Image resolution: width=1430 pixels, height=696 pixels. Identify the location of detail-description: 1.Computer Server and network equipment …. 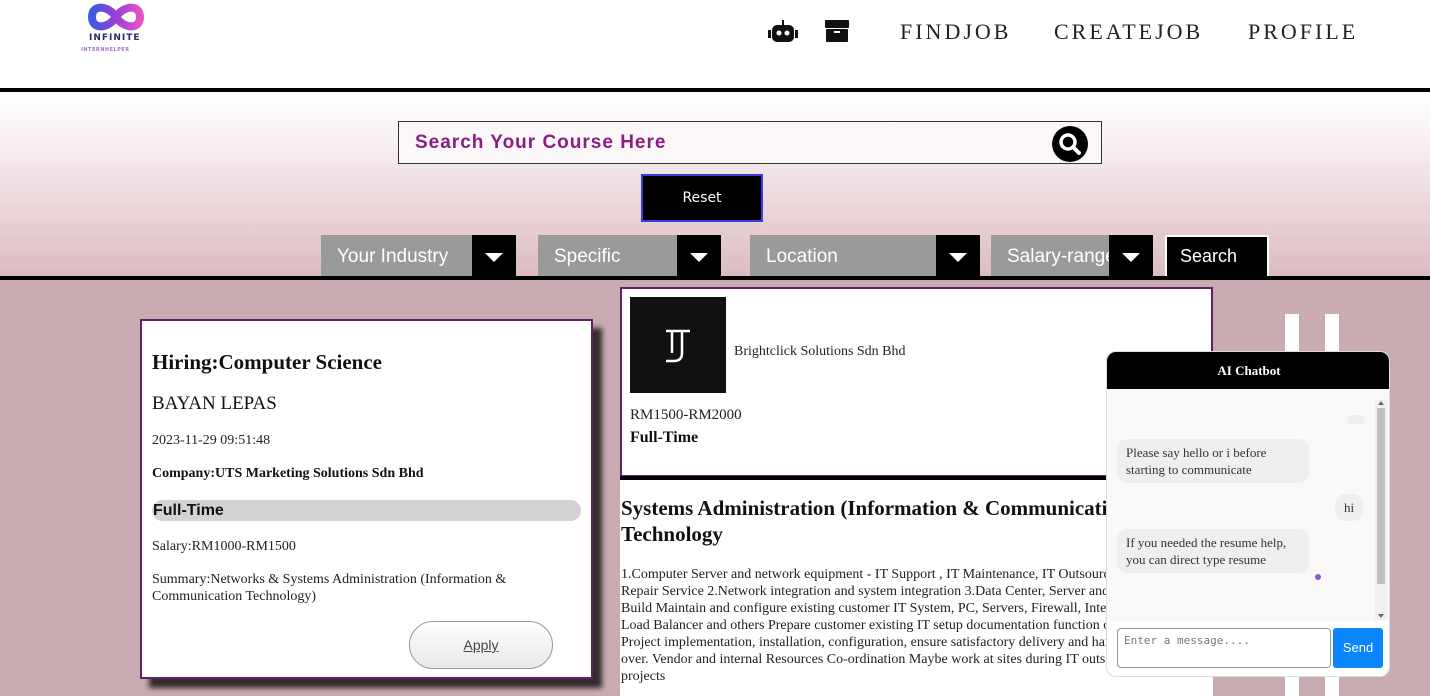
(879, 625).